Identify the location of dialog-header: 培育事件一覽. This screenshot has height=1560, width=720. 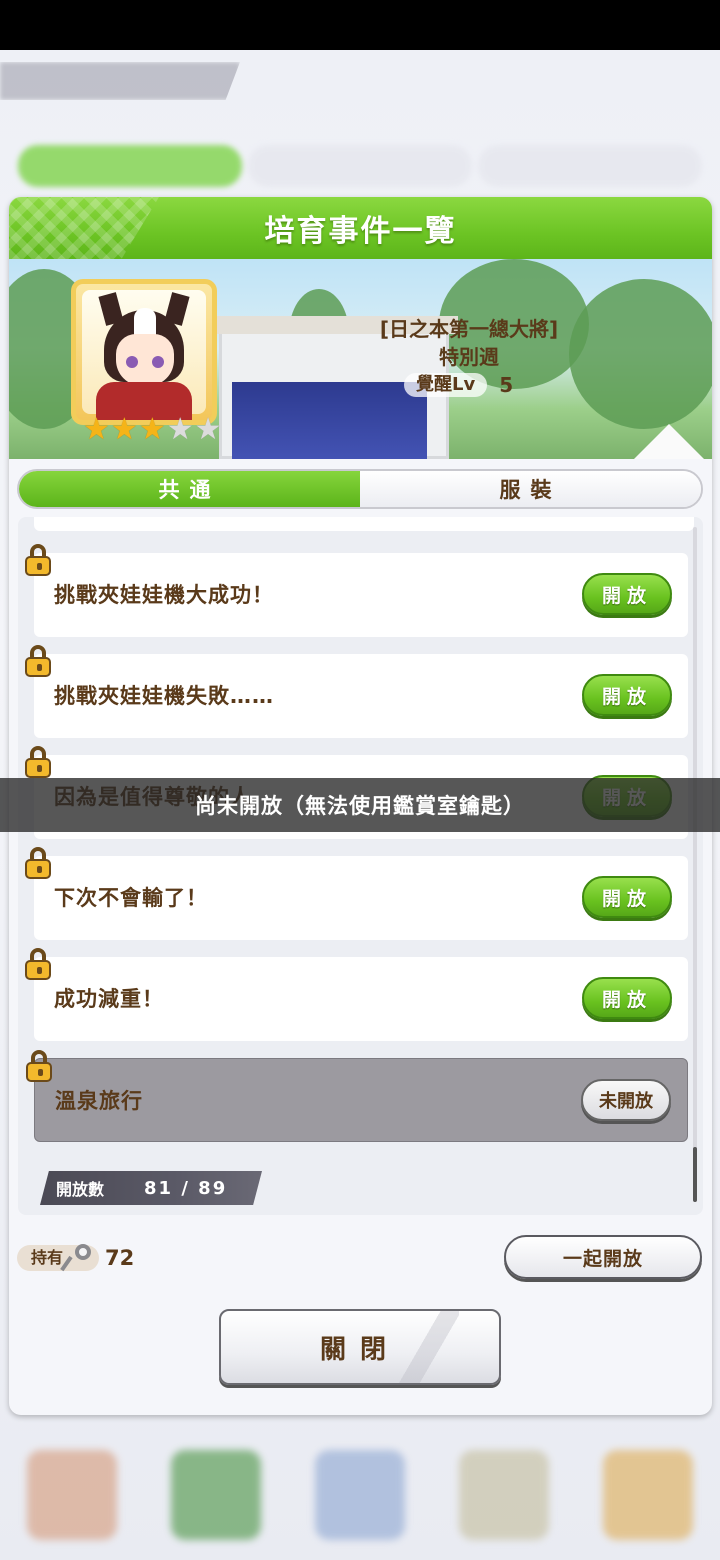
(360, 228).